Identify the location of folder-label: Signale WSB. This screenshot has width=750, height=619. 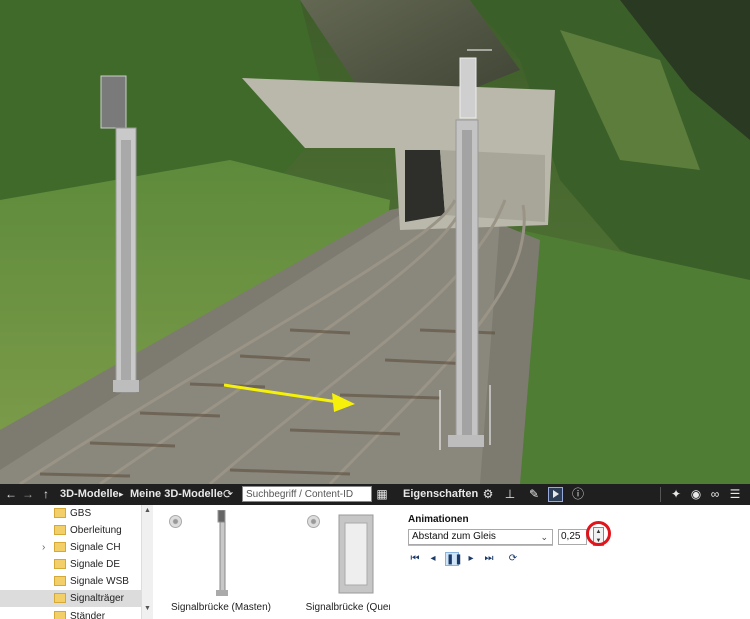
(99, 581).